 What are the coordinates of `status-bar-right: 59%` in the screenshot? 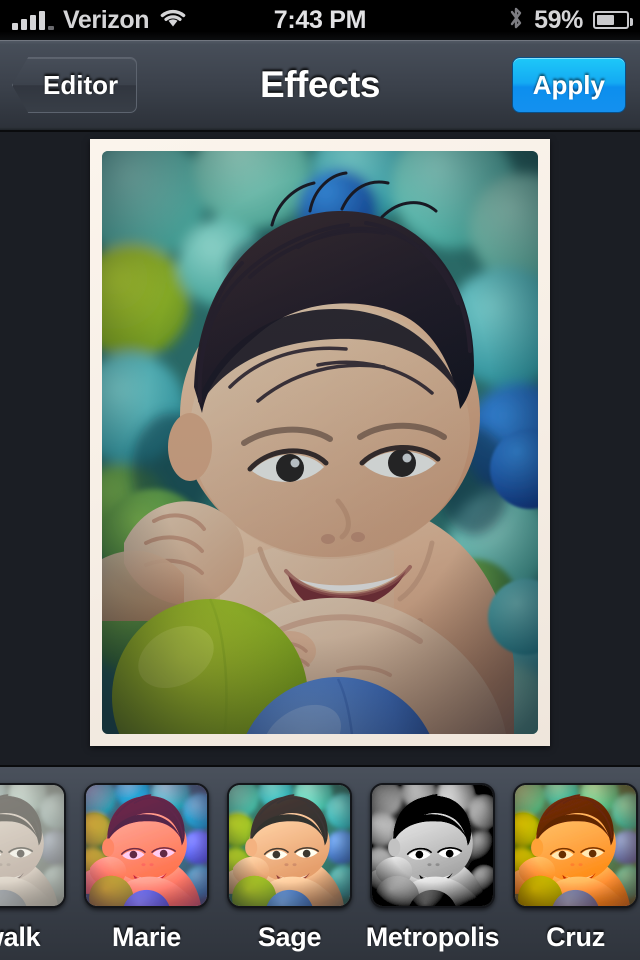 It's located at (570, 20).